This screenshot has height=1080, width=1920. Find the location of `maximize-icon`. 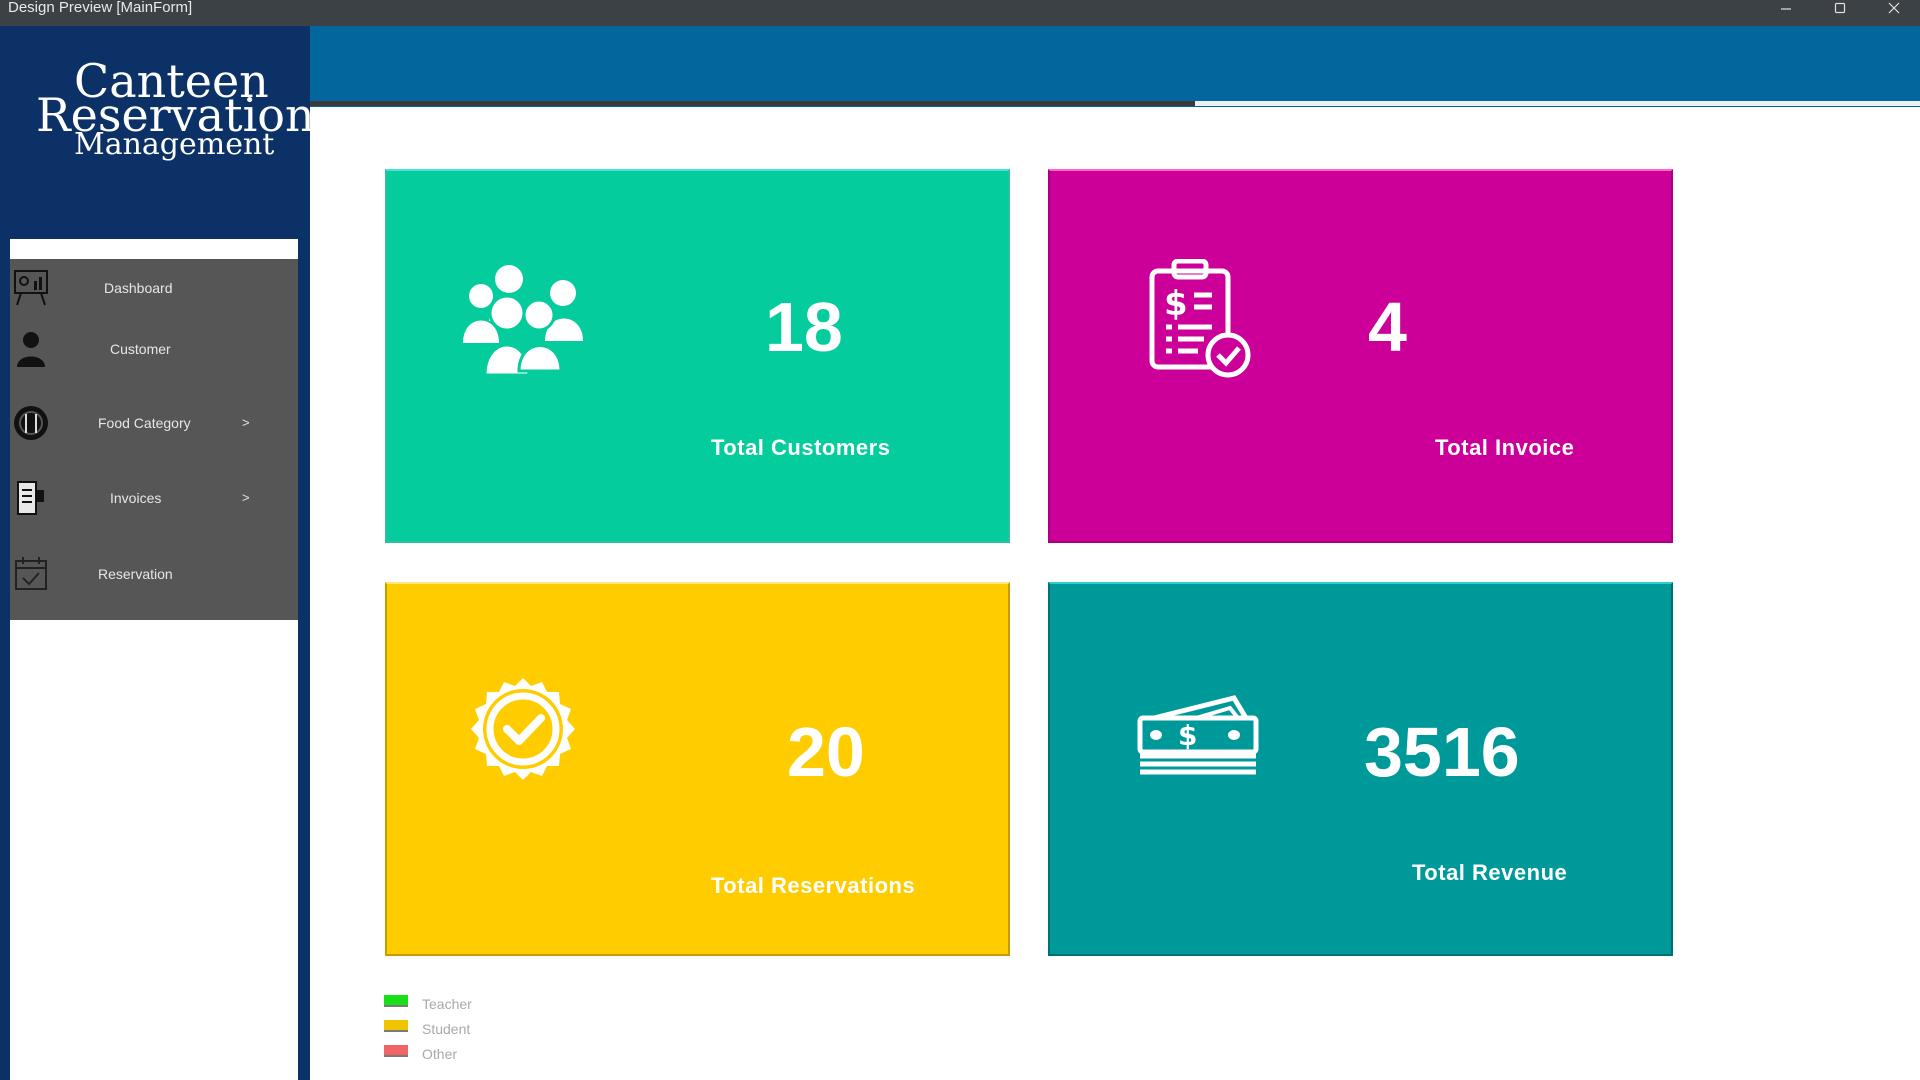

maximize-icon is located at coordinates (1840, 8).